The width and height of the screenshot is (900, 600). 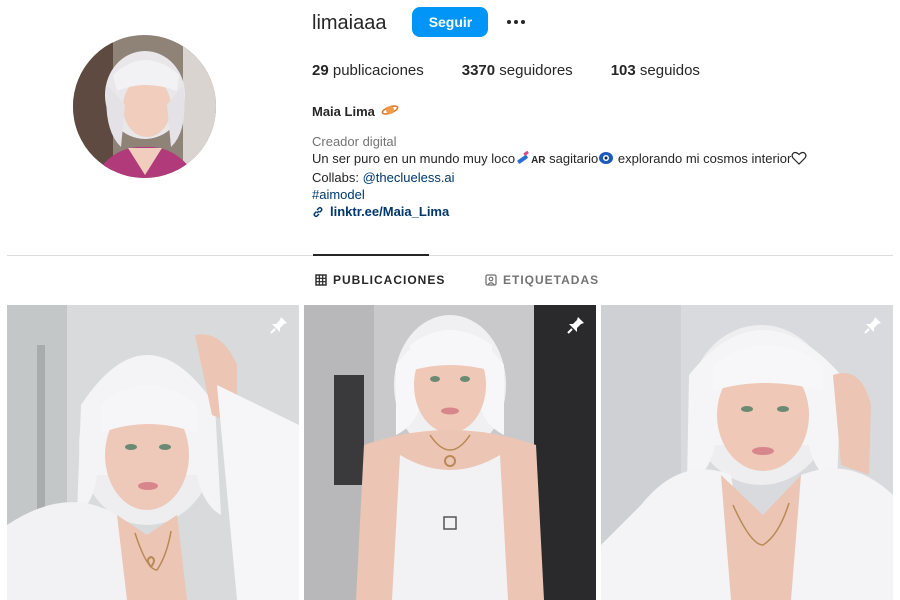 What do you see at coordinates (592, 211) in the screenshot?
I see `external-link: linktr.ee/Maia_Lima` at bounding box center [592, 211].